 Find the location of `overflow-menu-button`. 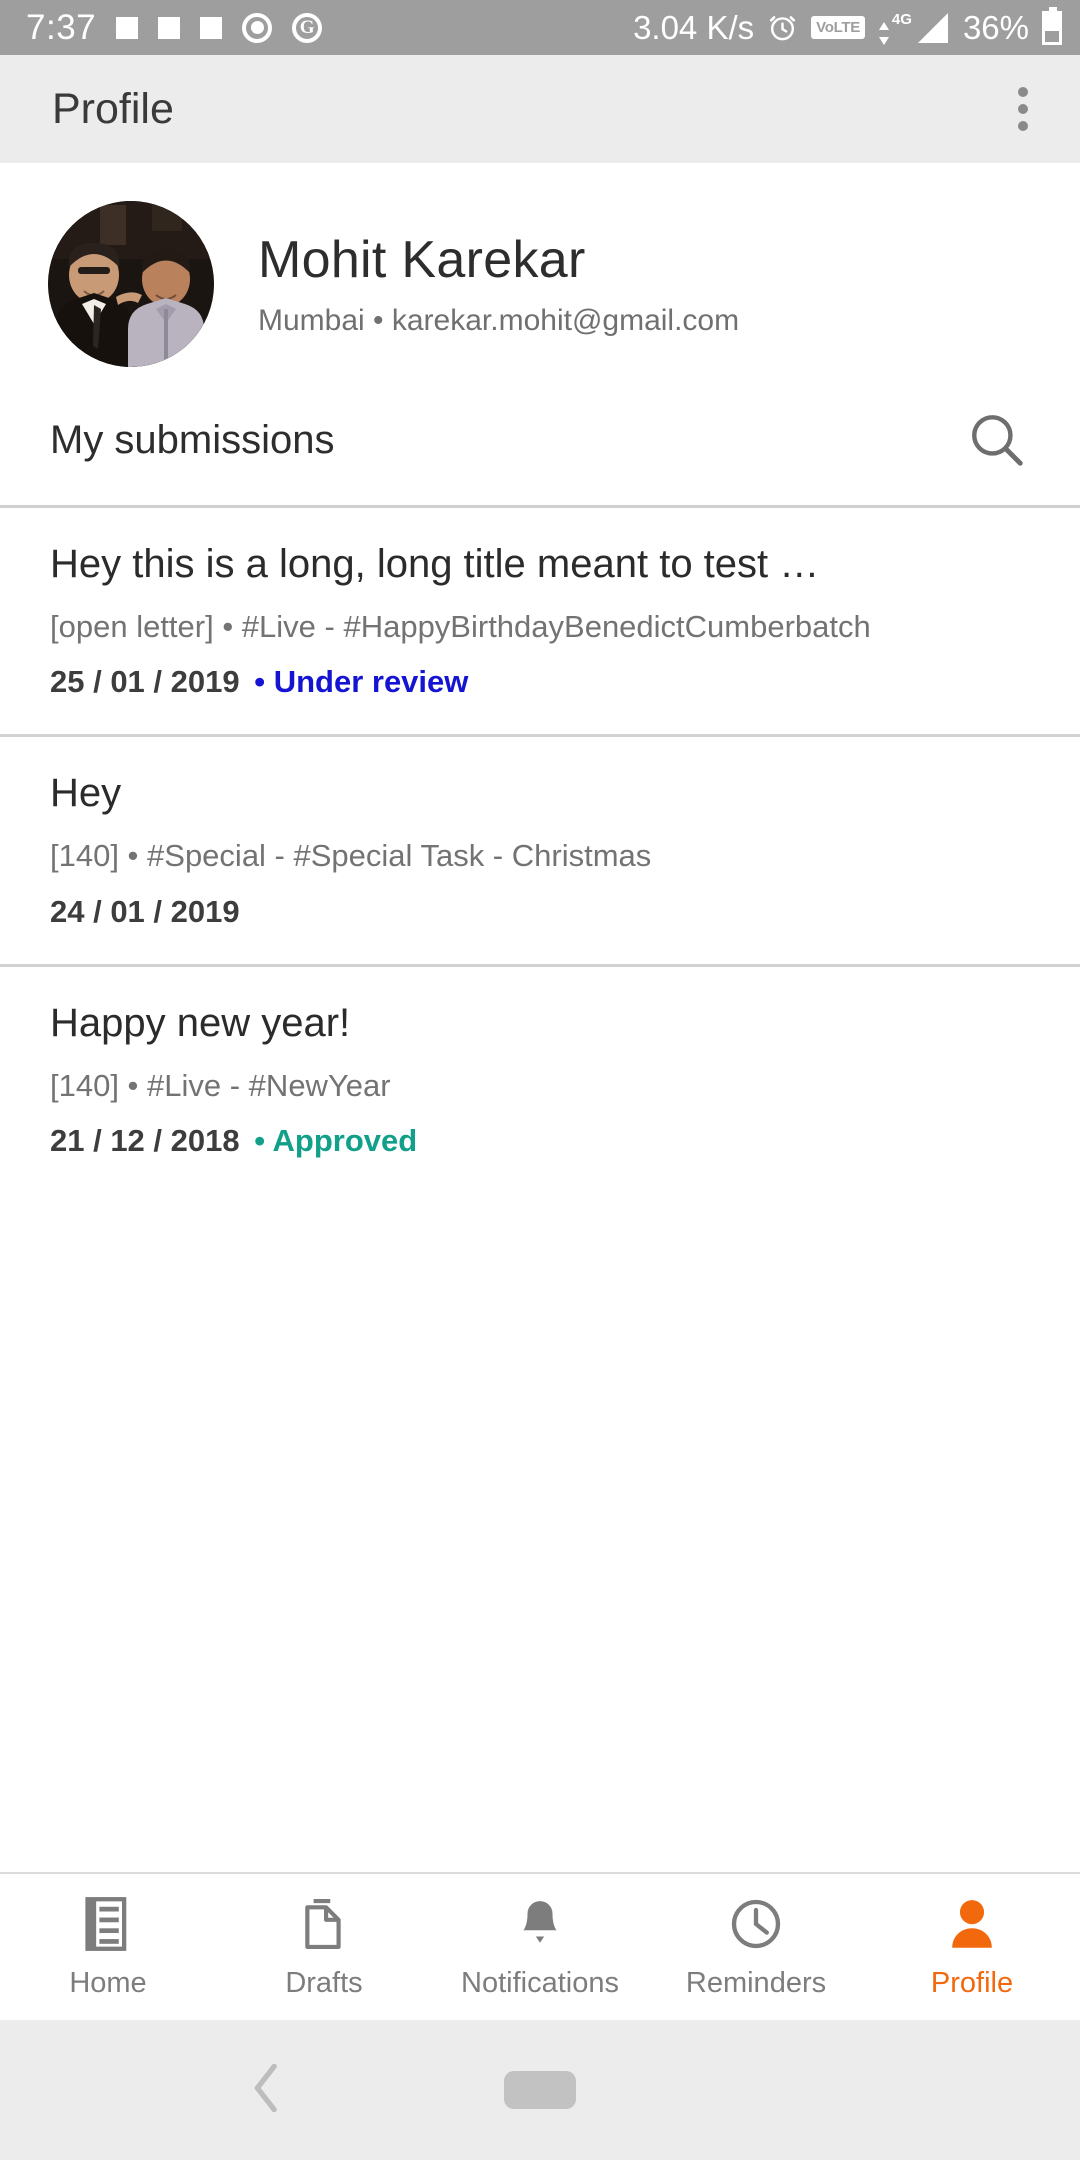

overflow-menu-button is located at coordinates (1023, 109).